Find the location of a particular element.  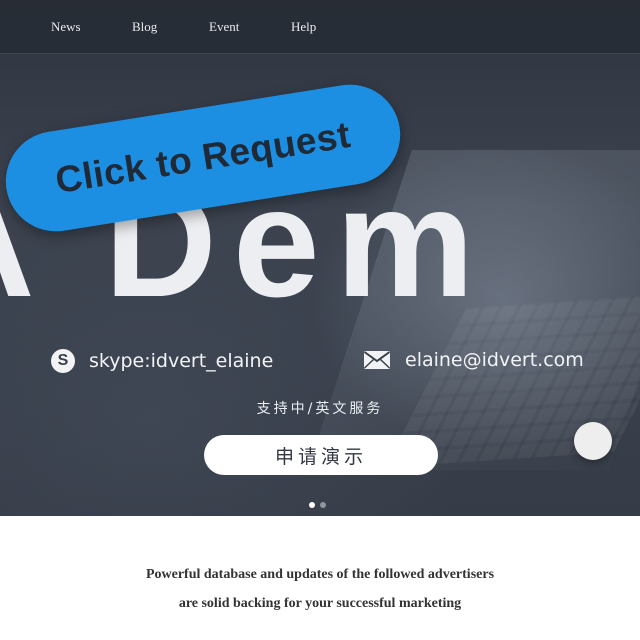

skype-handle: skype:idvert_elaine is located at coordinates (181, 361).